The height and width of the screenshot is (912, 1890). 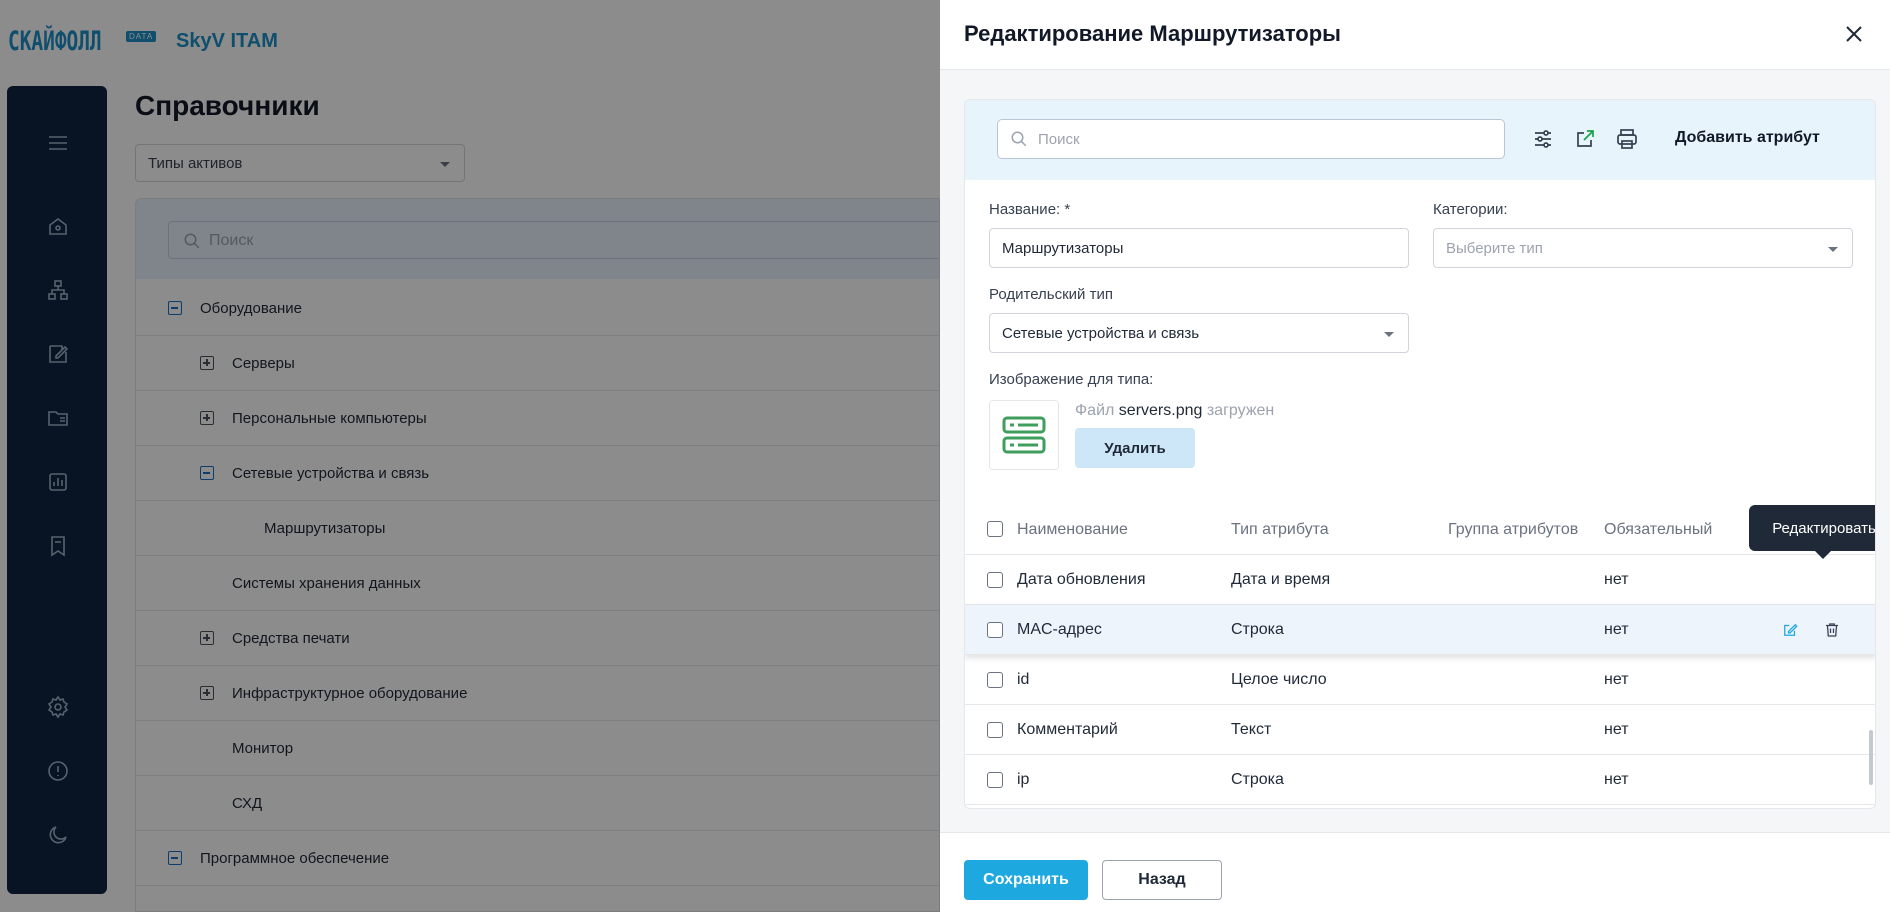 What do you see at coordinates (1059, 139) in the screenshot?
I see `attribute-search-placeholder: Поиск` at bounding box center [1059, 139].